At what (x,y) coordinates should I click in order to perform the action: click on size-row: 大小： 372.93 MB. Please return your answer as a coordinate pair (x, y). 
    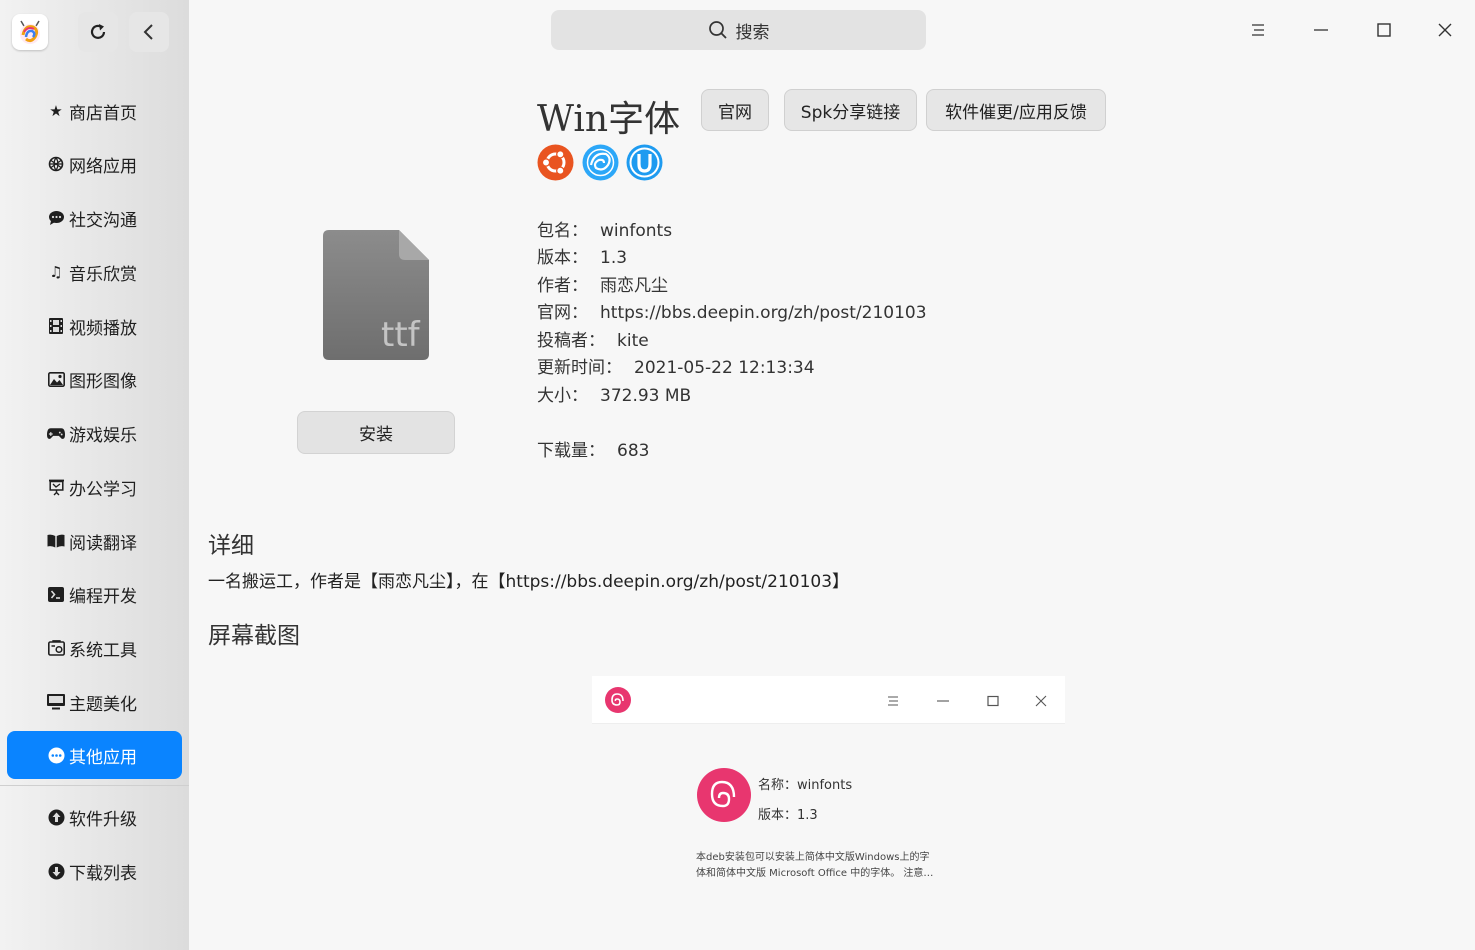
    Looking at the image, I should click on (614, 393).